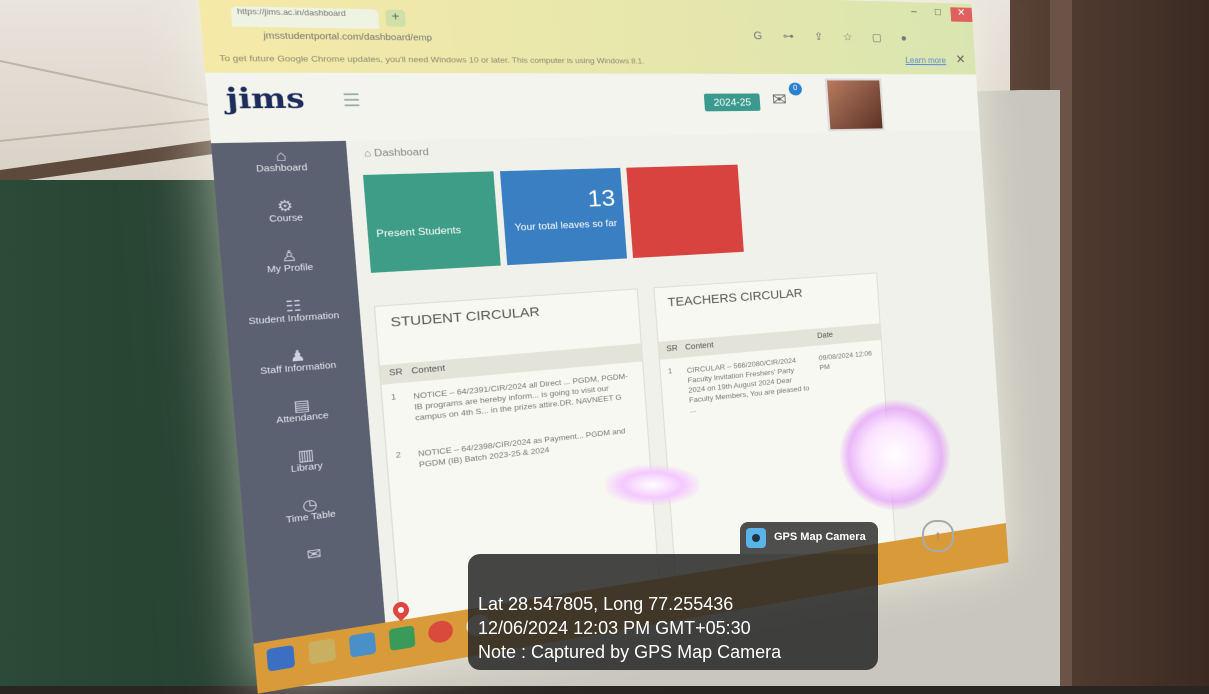 The image size is (1209, 694). Describe the element at coordinates (402, 638) in the screenshot. I see `store-icon` at that location.